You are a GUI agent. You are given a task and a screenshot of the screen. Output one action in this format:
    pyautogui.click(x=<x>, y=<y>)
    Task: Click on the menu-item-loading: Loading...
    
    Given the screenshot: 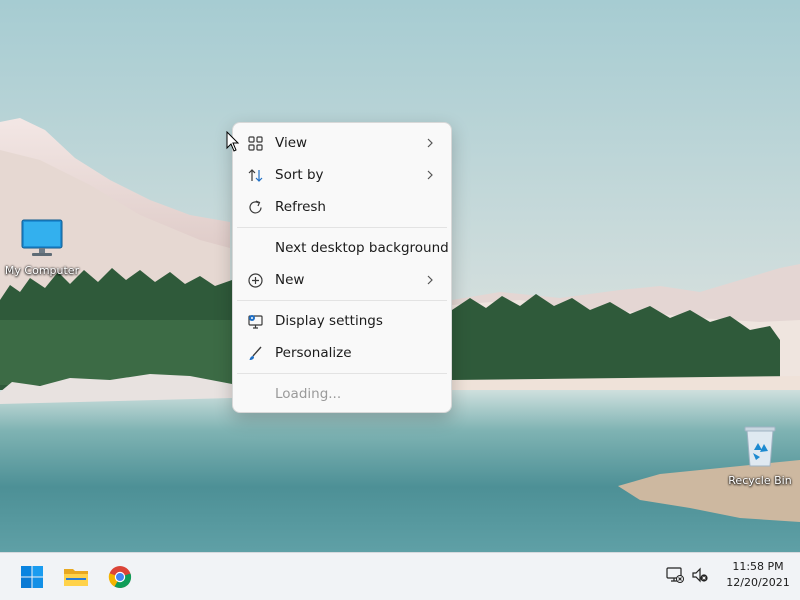 What is the action you would take?
    pyautogui.click(x=342, y=394)
    